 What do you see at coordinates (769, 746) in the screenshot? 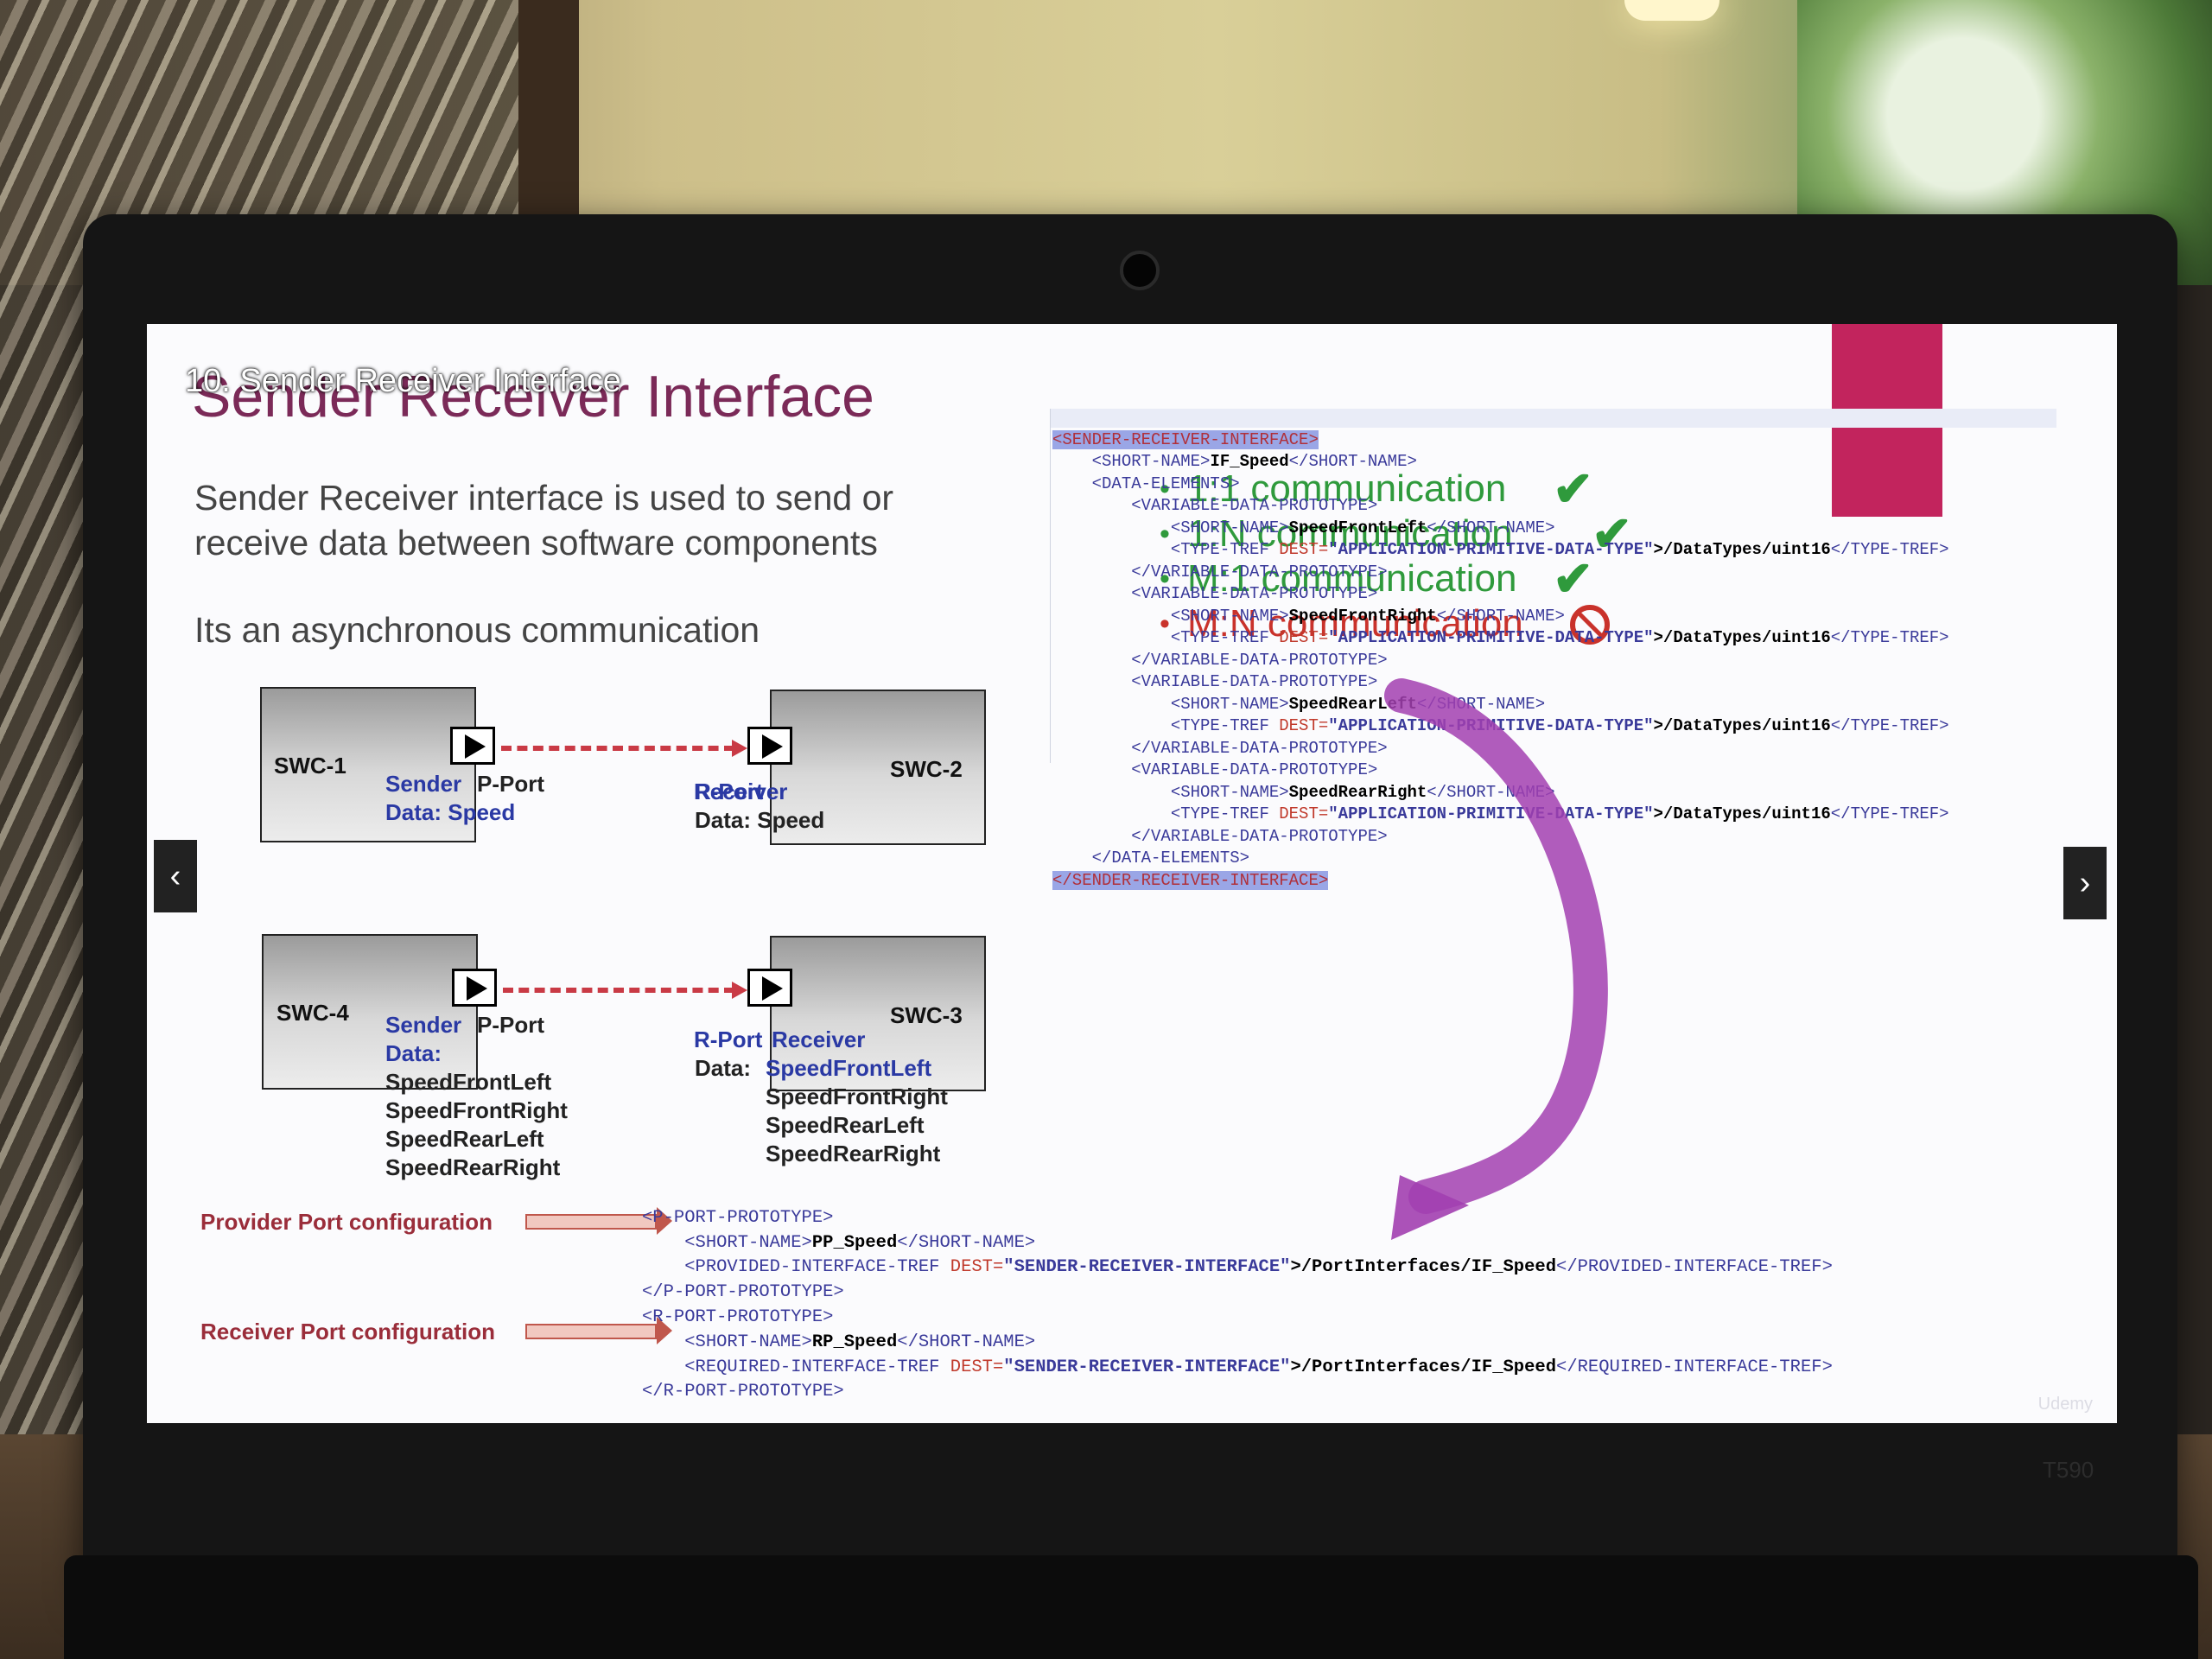
I see `r-port-icon` at bounding box center [769, 746].